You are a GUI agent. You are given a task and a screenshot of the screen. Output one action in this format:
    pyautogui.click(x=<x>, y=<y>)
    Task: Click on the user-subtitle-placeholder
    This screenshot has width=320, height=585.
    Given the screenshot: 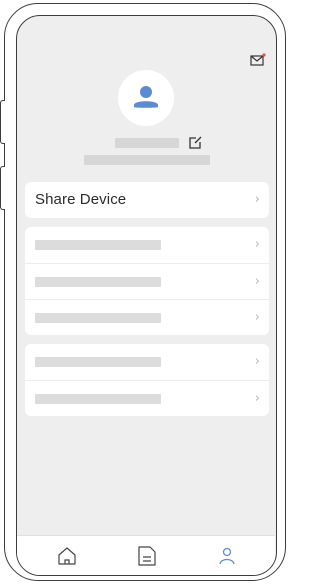 What is the action you would take?
    pyautogui.click(x=147, y=160)
    